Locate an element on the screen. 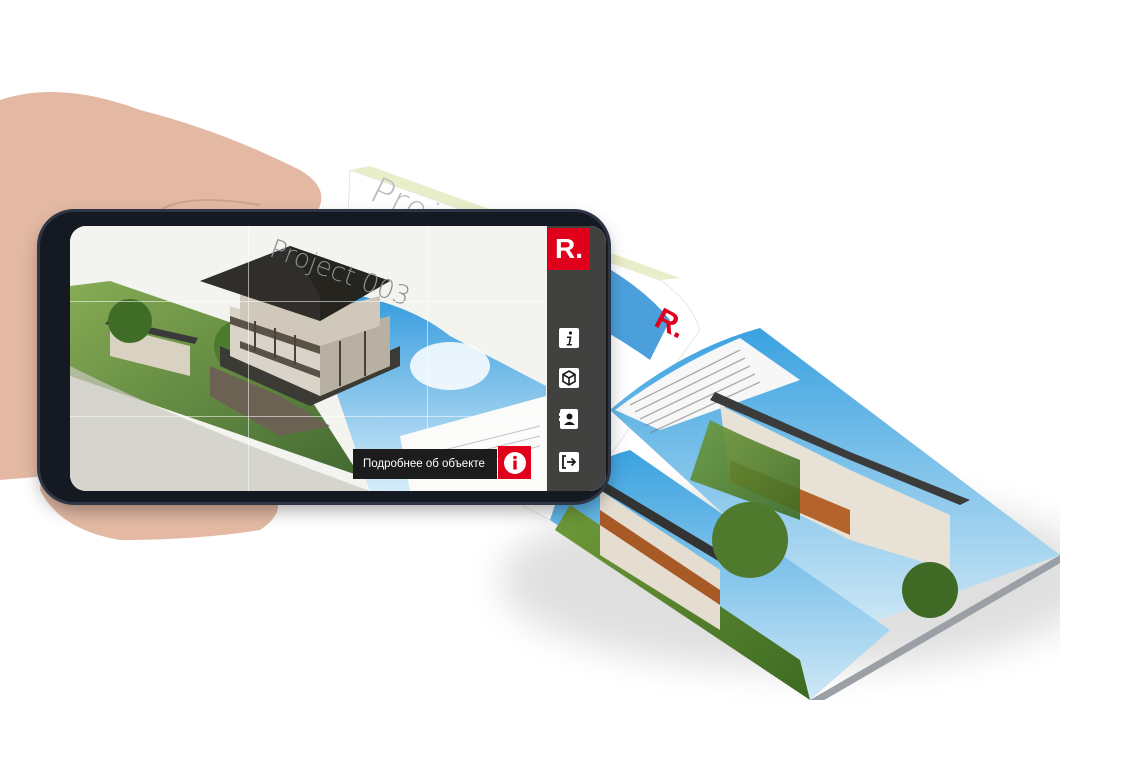 The image size is (1146, 764). exit-icon is located at coordinates (569, 462).